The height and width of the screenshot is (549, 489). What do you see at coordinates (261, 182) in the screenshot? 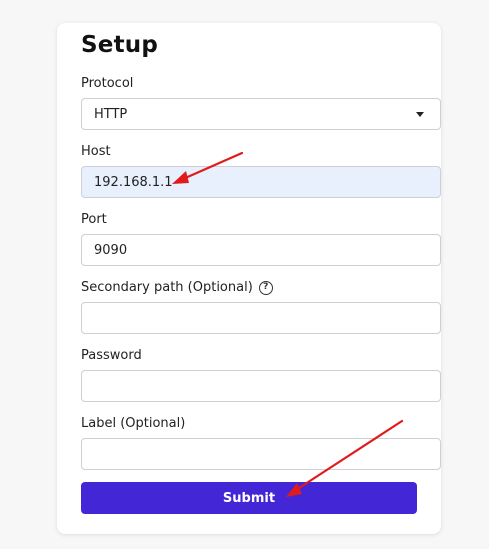
I see `host-input` at bounding box center [261, 182].